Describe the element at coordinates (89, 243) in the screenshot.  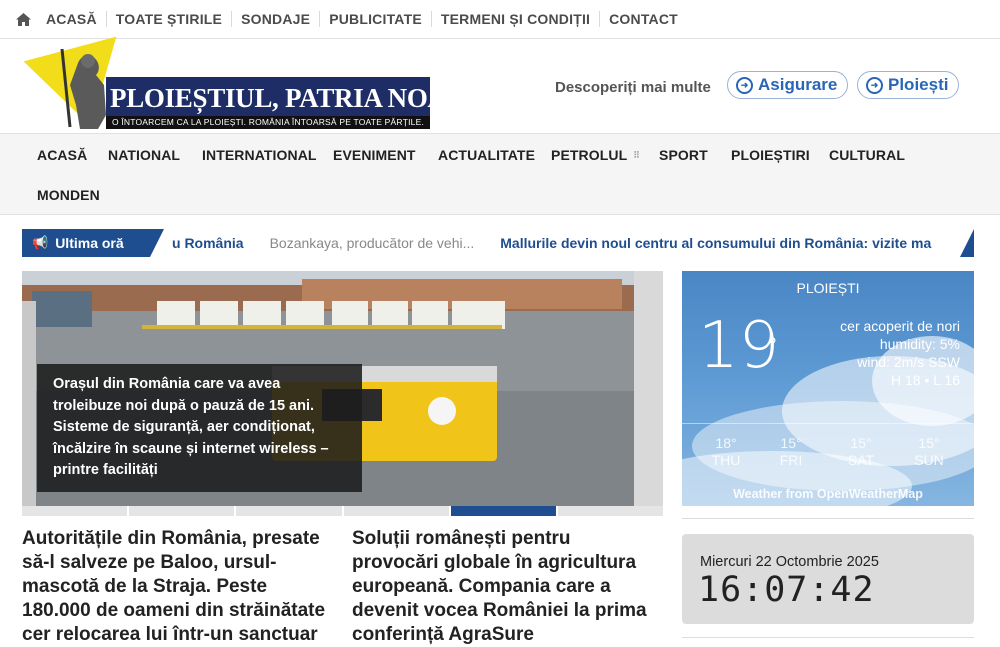
I see `ticker-label-text: Ultima oră` at that location.